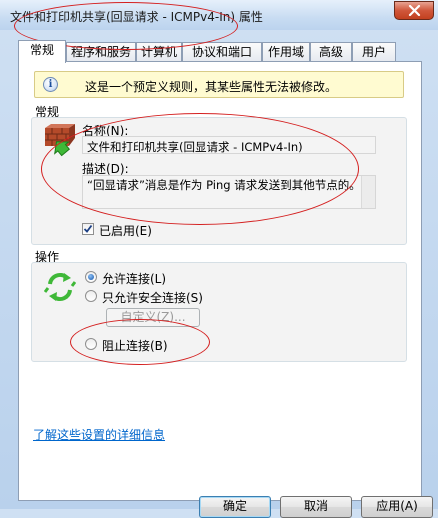  I want to click on close-button, so click(414, 10).